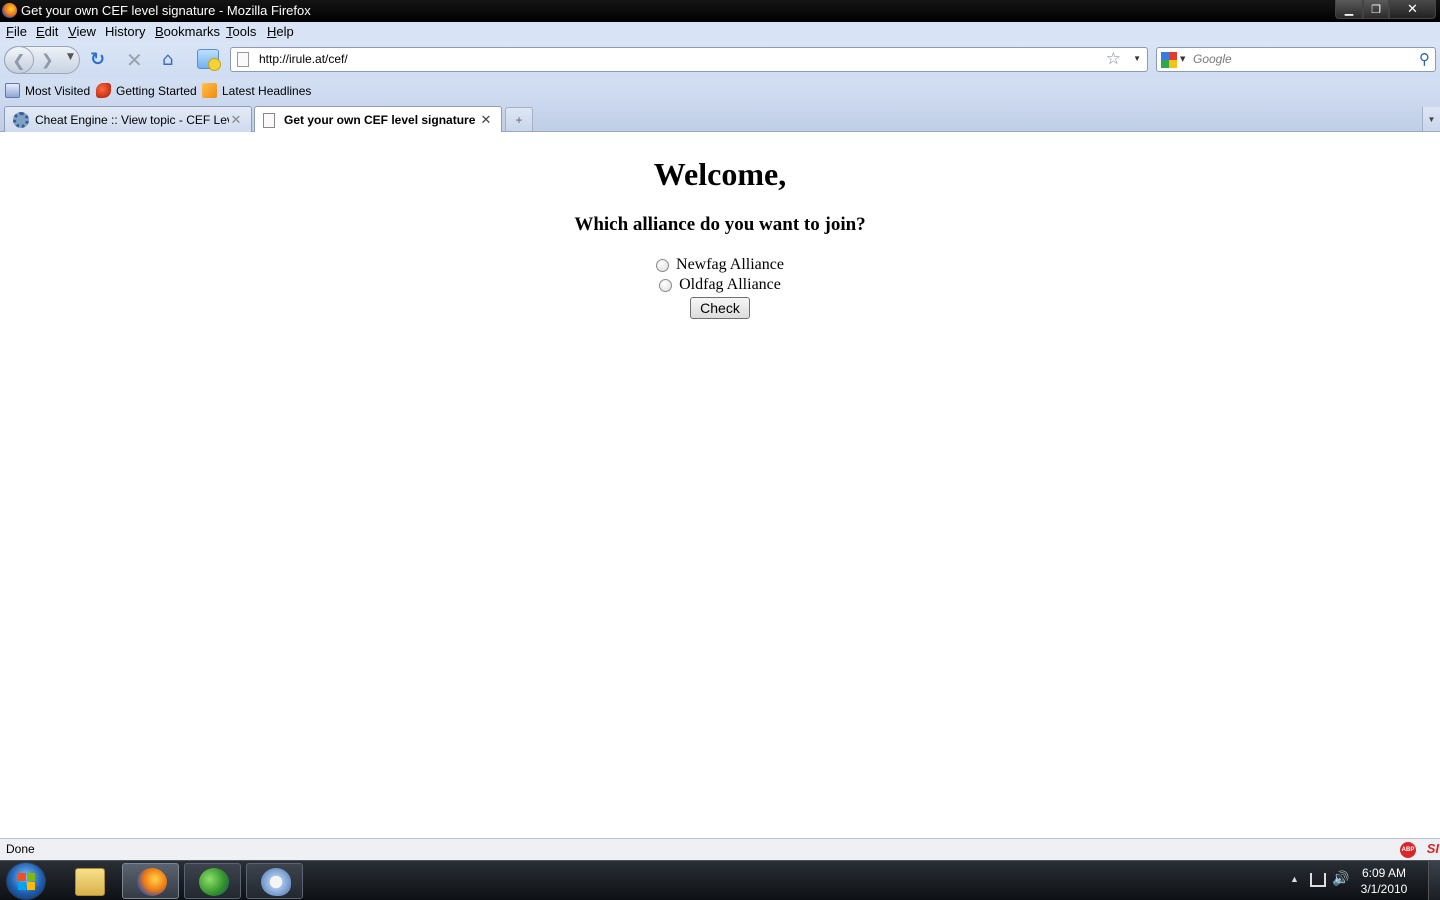 The width and height of the screenshot is (1440, 900). I want to click on taskbar-firefox, so click(150, 881).